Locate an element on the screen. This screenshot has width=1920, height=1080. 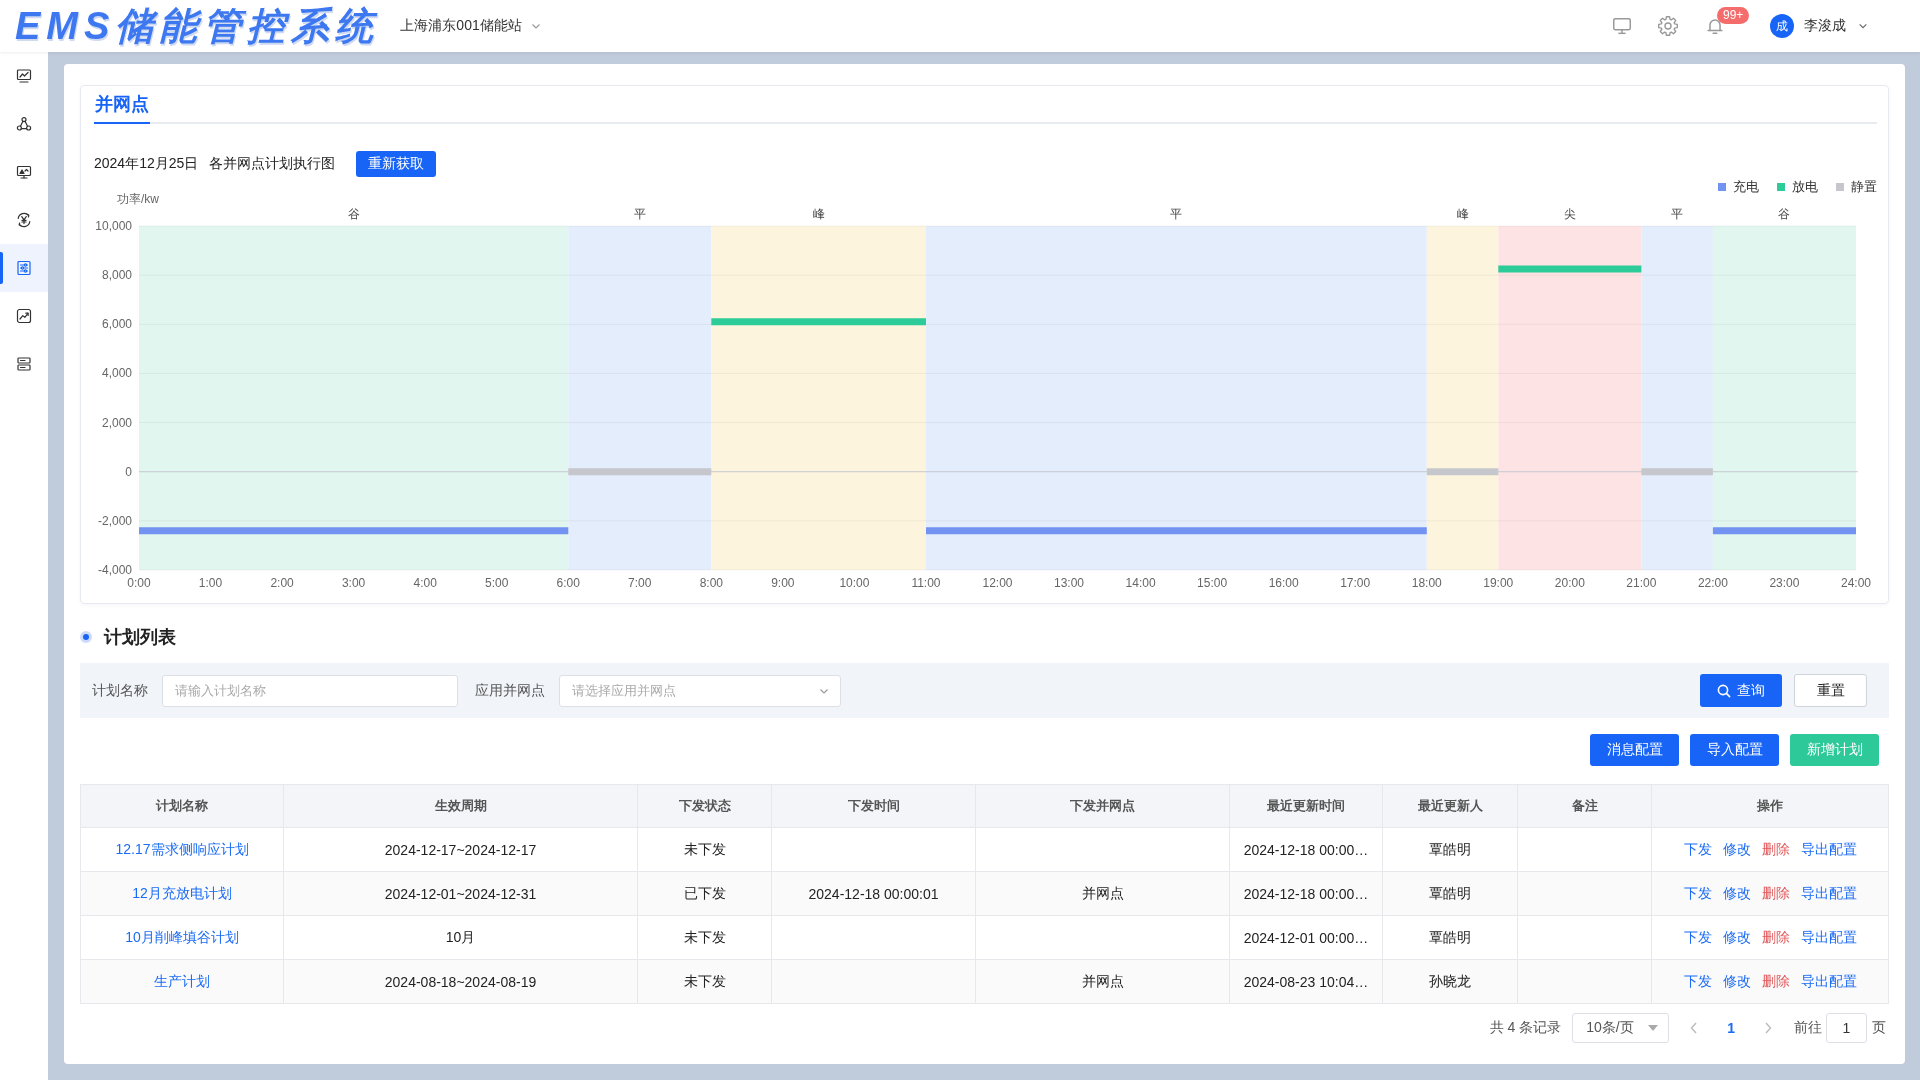
y-axis-label: 10,000 is located at coordinates (113, 226).